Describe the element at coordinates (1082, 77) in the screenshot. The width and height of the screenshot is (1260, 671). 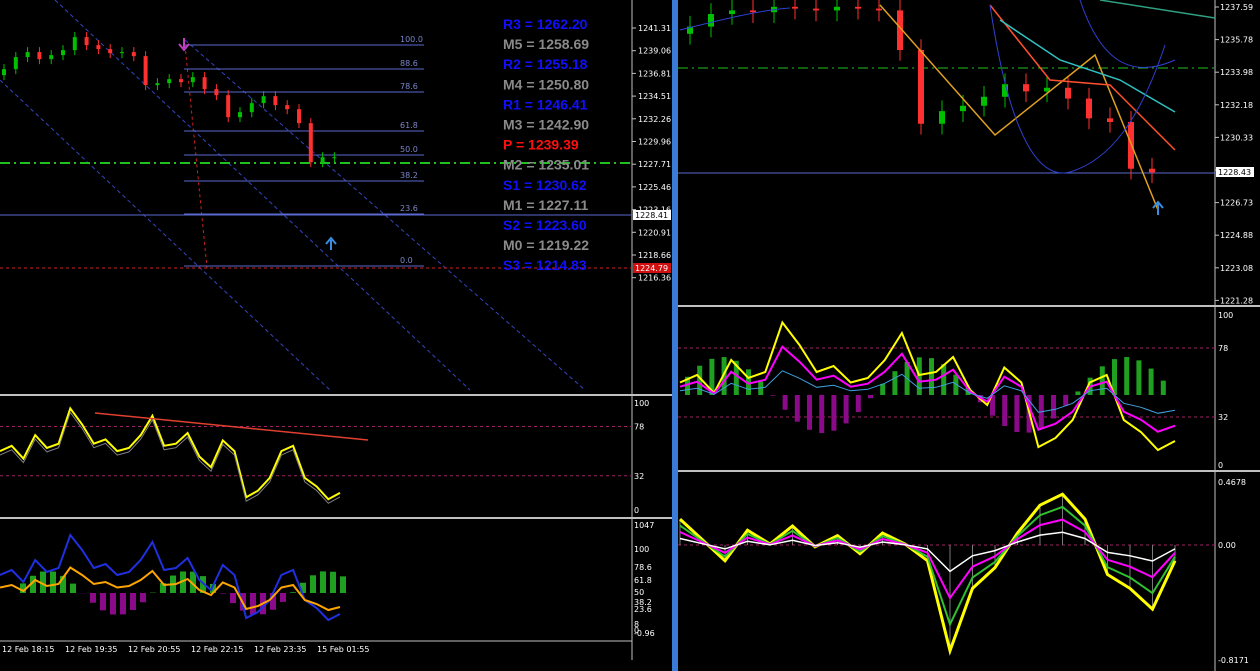
I see `right-ma-red` at that location.